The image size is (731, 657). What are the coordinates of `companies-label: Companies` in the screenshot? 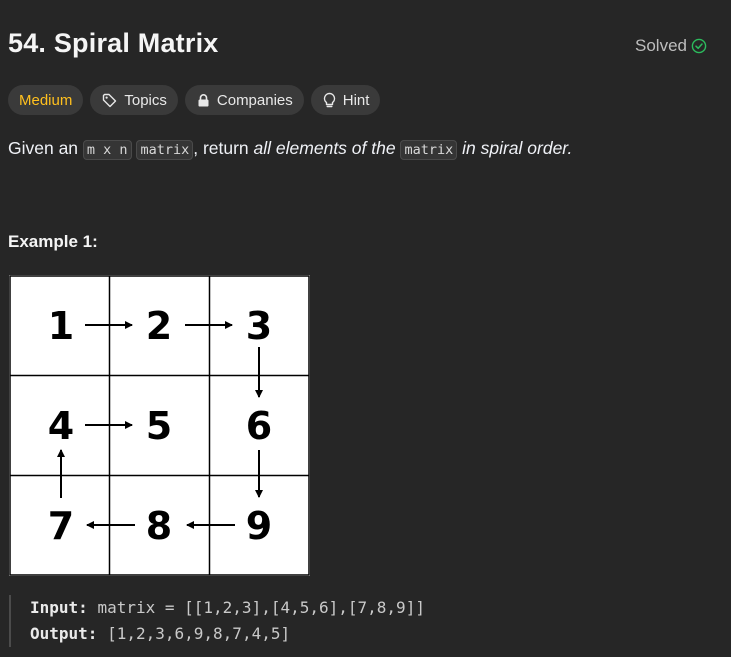 It's located at (254, 100).